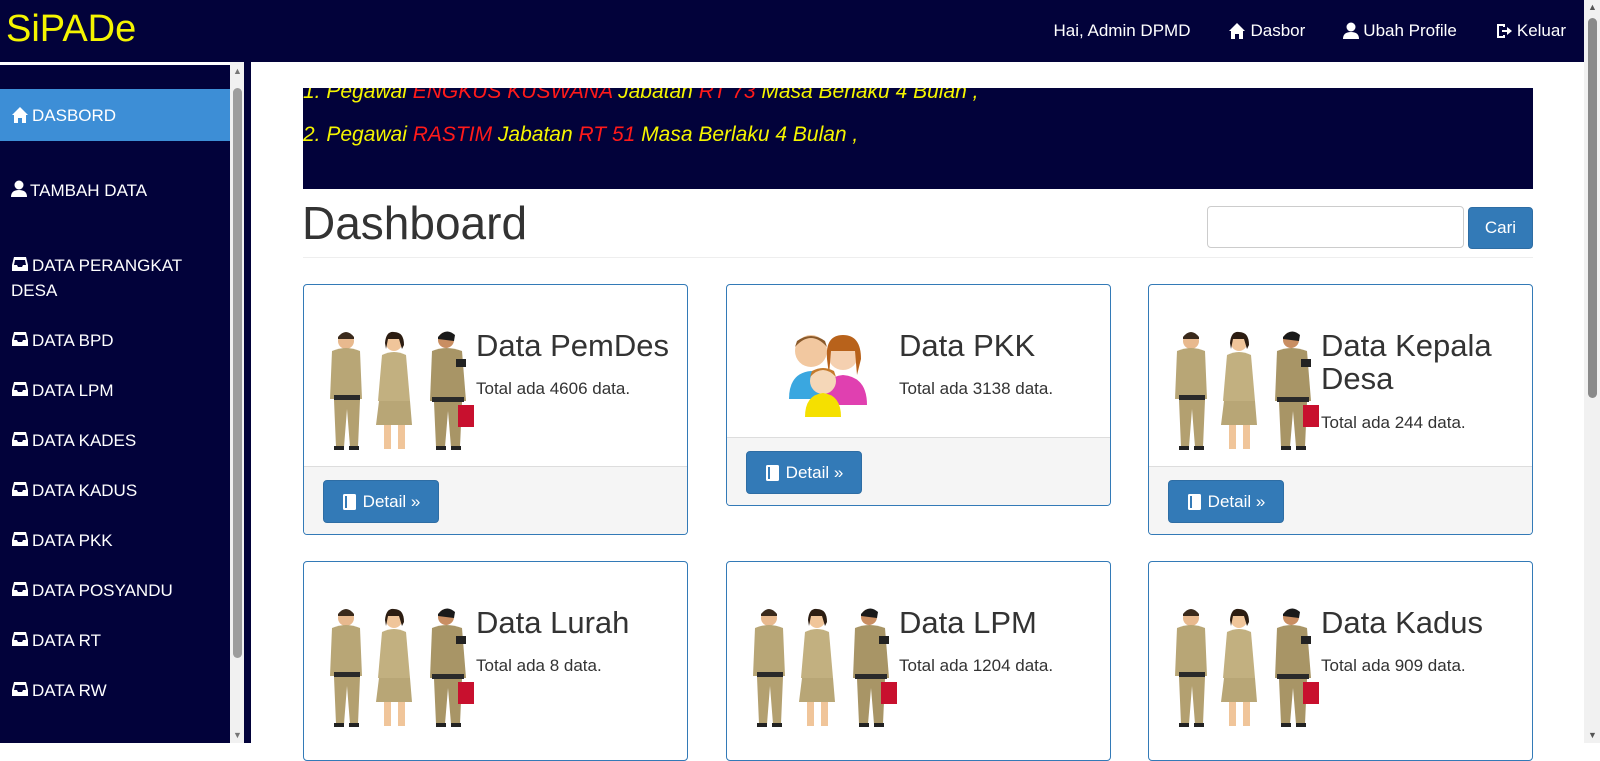  Describe the element at coordinates (358, 134) in the screenshot. I see `announcement-text: 2. Pegawai` at that location.